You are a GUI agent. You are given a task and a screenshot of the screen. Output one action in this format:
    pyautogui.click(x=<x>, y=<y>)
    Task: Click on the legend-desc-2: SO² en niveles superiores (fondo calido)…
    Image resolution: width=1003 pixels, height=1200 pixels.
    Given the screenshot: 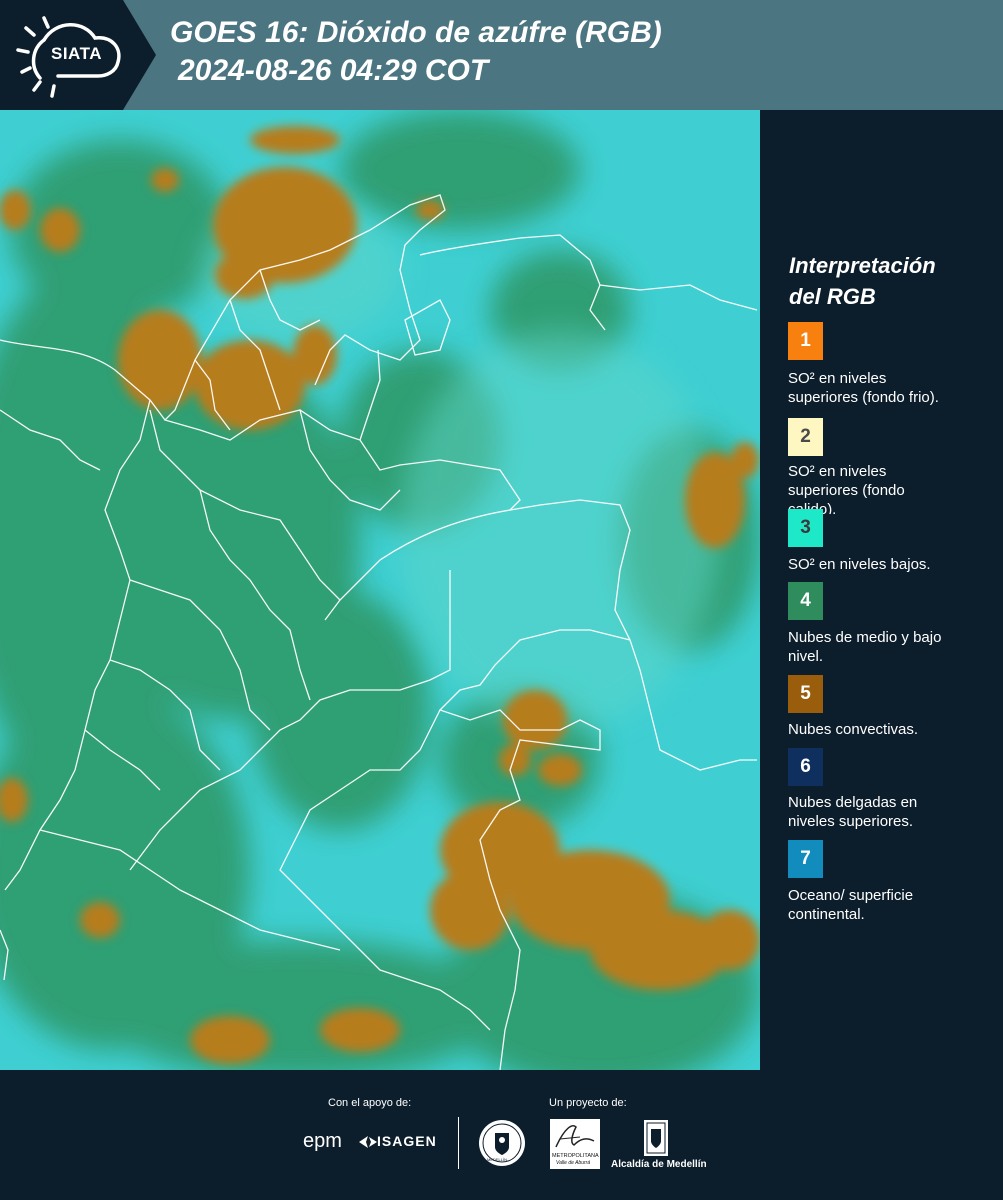 What is the action you would take?
    pyautogui.click(x=888, y=488)
    